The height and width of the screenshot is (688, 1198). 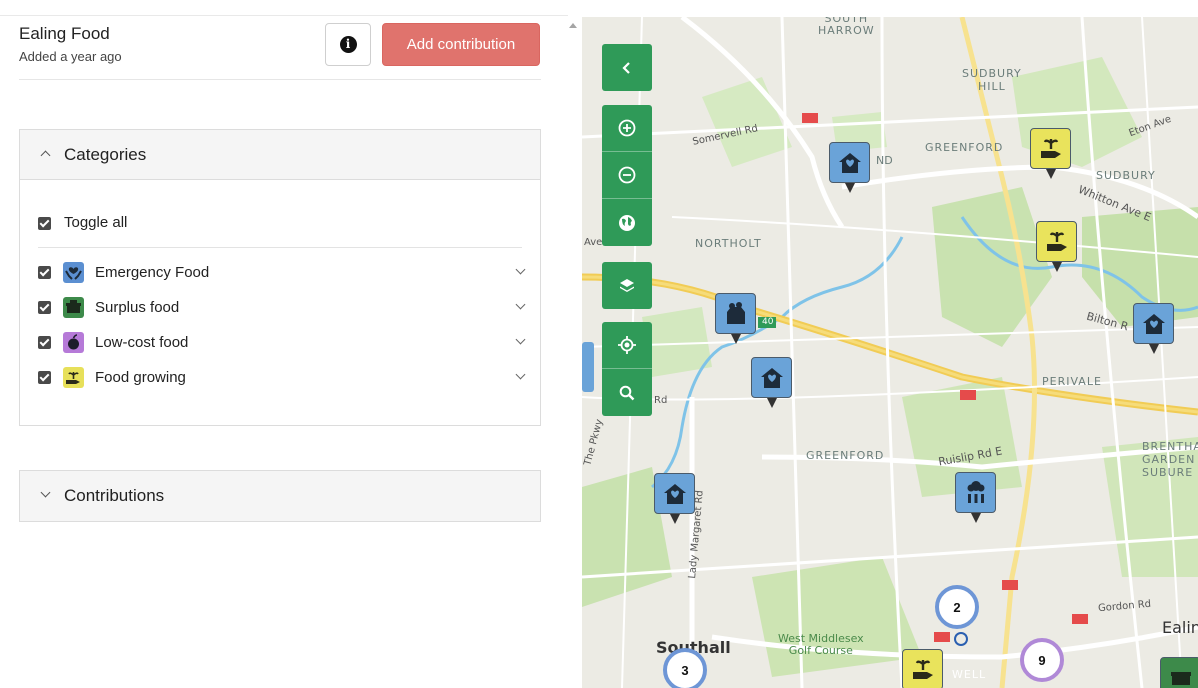 I want to click on globe-icon, so click(x=627, y=222).